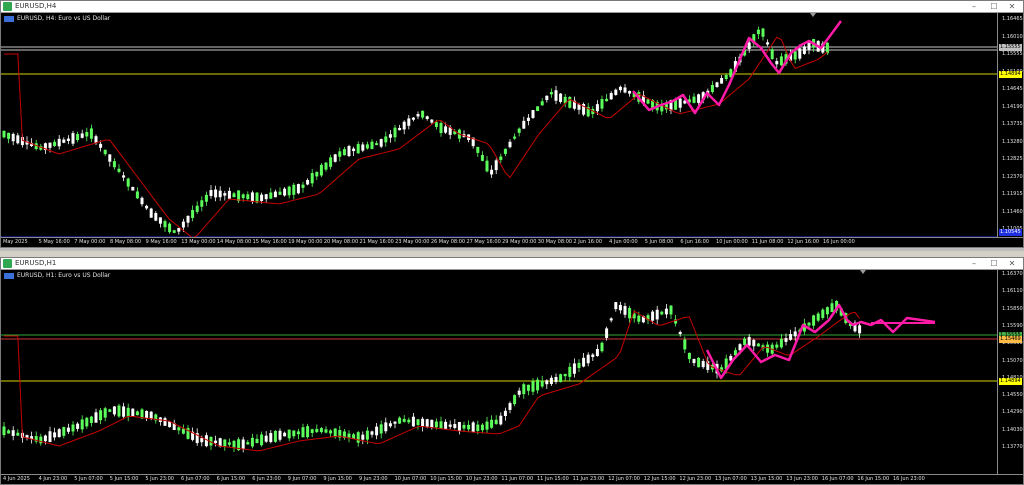 The image size is (1024, 485). I want to click on price-tick-label: 1.13735, so click(1012, 124).